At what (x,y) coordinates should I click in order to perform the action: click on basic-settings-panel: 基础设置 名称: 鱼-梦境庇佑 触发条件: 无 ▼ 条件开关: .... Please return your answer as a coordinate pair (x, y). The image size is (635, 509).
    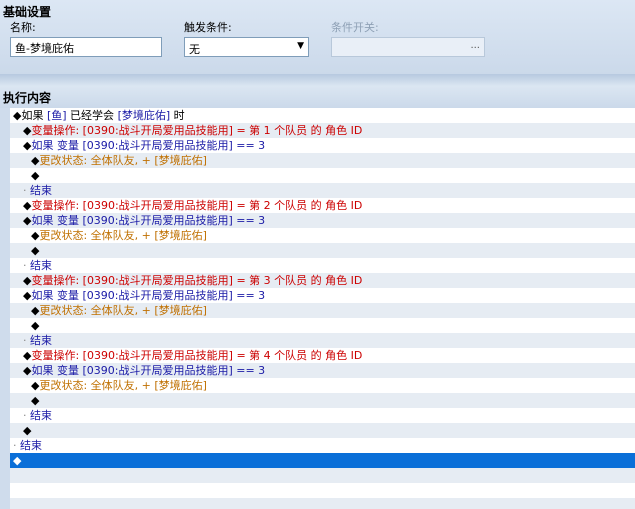
    Looking at the image, I should click on (317, 37).